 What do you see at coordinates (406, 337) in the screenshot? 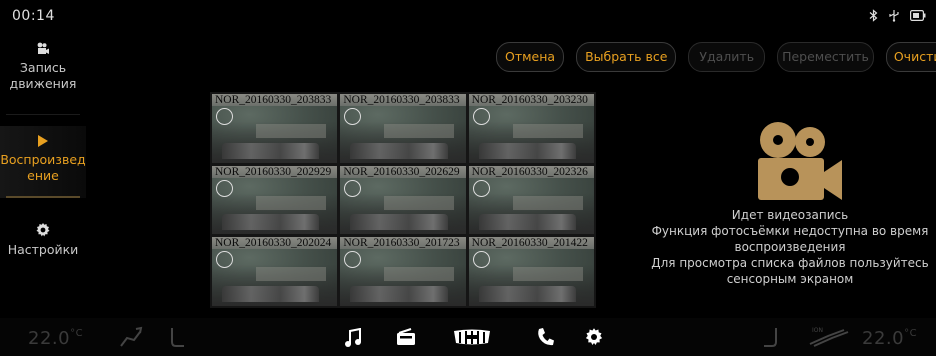
I see `radio-icon` at bounding box center [406, 337].